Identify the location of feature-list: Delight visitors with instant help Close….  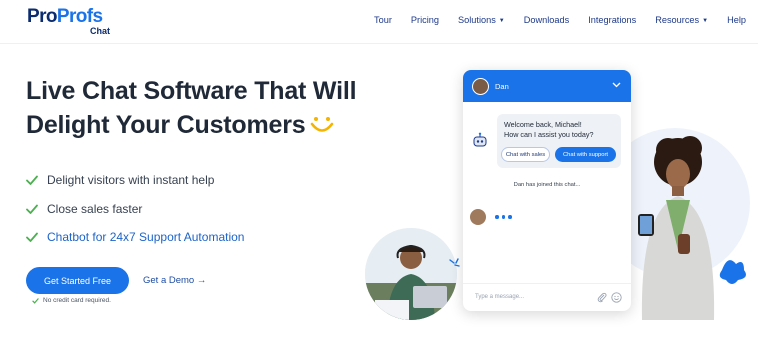
(135, 209).